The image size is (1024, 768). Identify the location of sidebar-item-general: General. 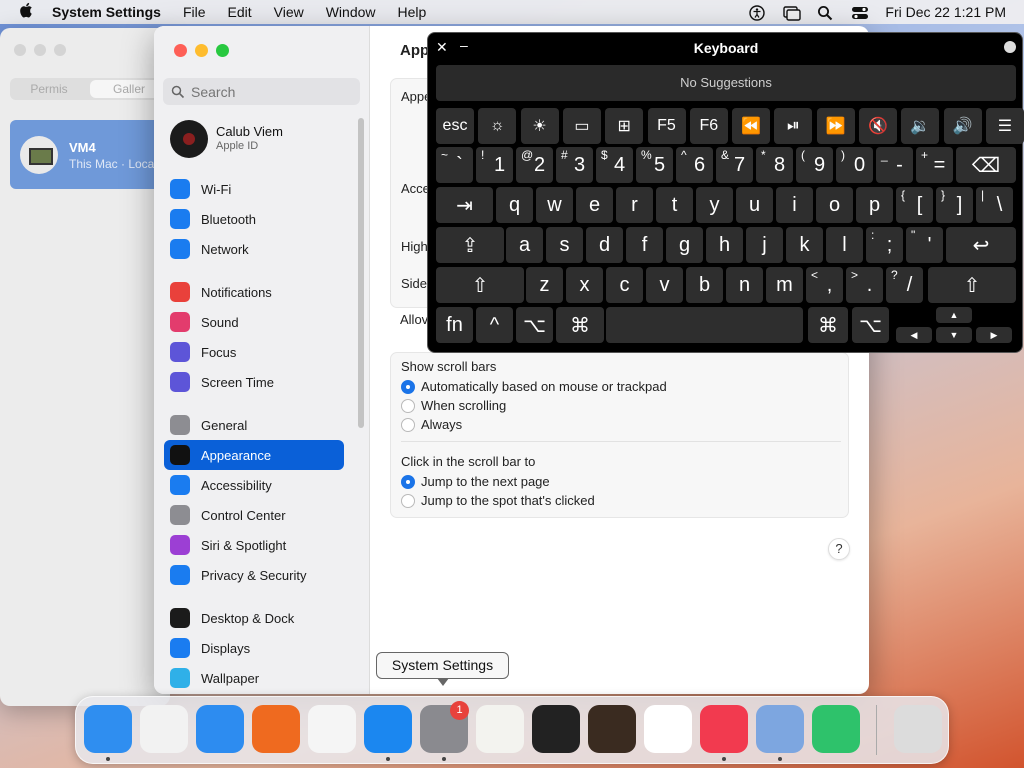
(254, 425).